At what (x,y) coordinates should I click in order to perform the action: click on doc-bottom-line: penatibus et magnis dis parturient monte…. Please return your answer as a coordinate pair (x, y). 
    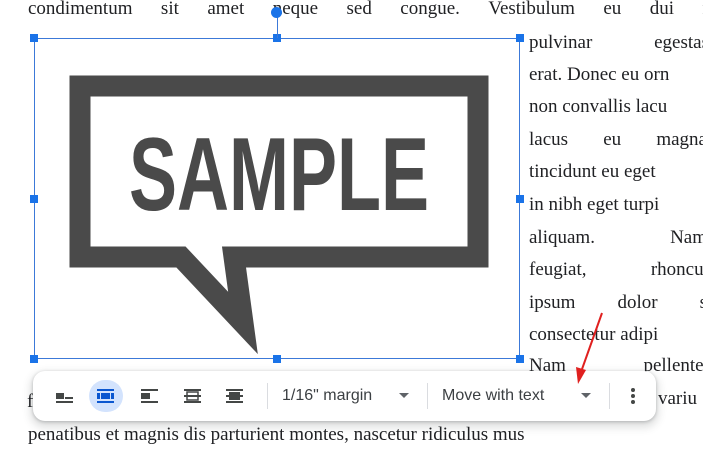
    Looking at the image, I should click on (276, 434).